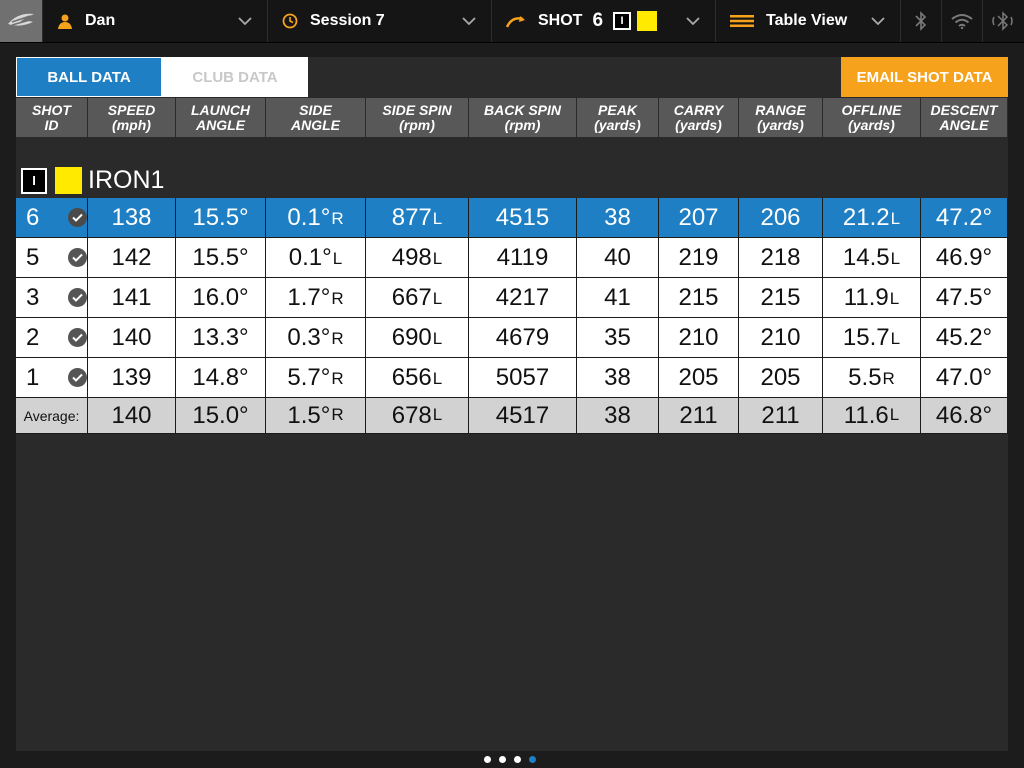  What do you see at coordinates (647, 21) in the screenshot?
I see `club-color-swatch` at bounding box center [647, 21].